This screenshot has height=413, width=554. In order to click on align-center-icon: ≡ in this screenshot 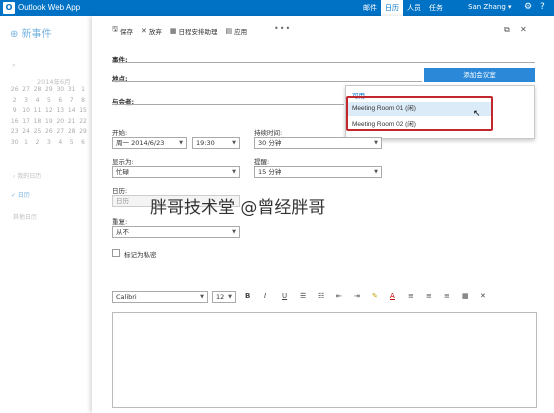, I will do `click(429, 296)`.